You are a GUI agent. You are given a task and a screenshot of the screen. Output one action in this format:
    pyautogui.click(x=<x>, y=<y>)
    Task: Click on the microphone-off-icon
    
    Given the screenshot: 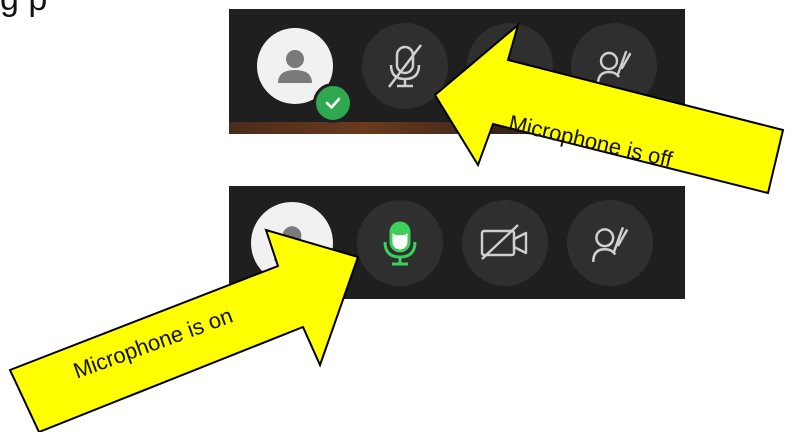 What is the action you would take?
    pyautogui.click(x=405, y=66)
    